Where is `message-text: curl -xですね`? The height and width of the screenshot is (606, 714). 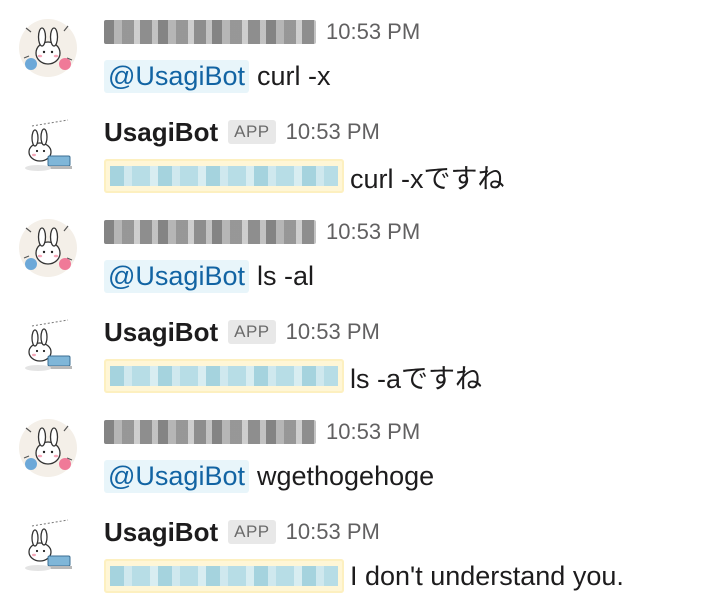 message-text: curl -xですね is located at coordinates (427, 178).